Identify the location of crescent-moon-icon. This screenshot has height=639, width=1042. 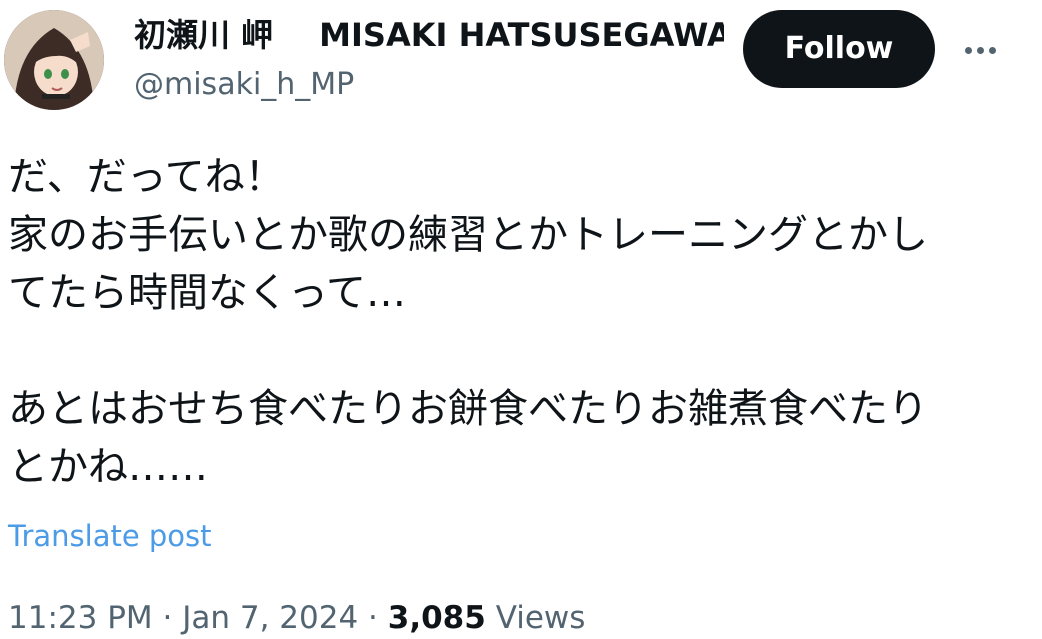
(297, 32).